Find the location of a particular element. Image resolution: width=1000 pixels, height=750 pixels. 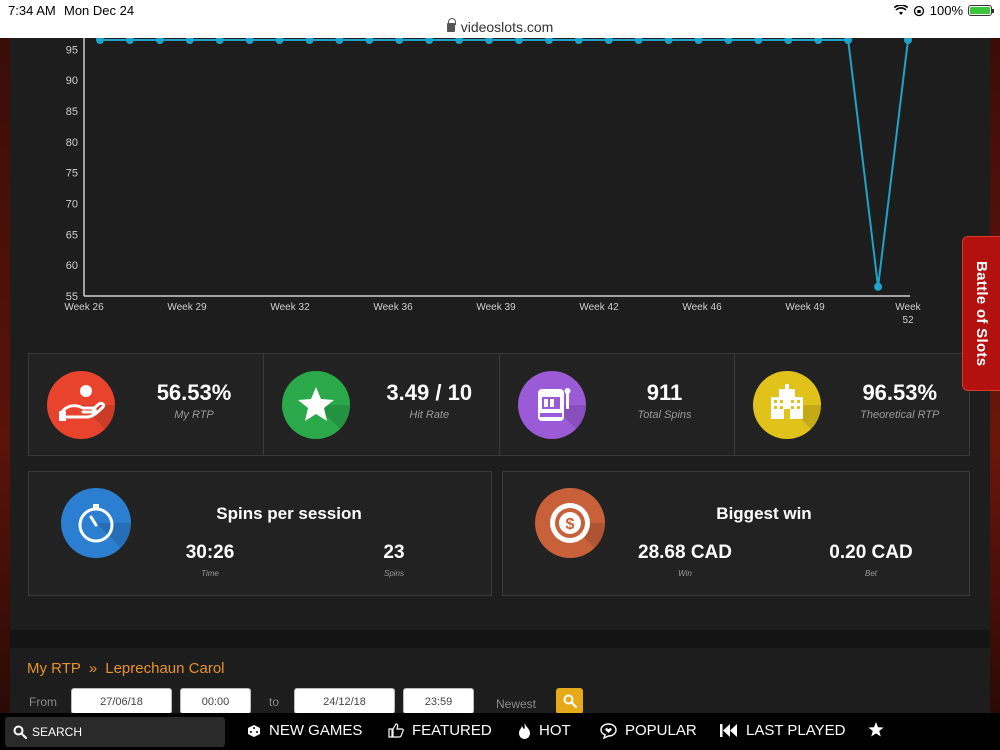

panel-title: Biggest win is located at coordinates (764, 513).